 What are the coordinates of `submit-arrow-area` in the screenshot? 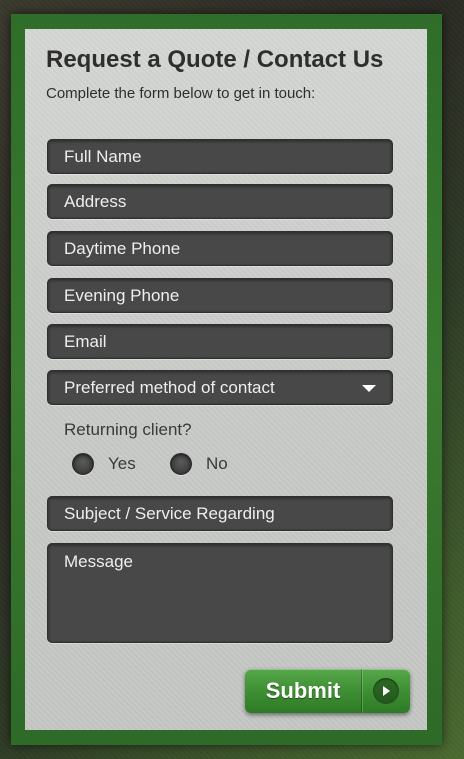 It's located at (386, 691).